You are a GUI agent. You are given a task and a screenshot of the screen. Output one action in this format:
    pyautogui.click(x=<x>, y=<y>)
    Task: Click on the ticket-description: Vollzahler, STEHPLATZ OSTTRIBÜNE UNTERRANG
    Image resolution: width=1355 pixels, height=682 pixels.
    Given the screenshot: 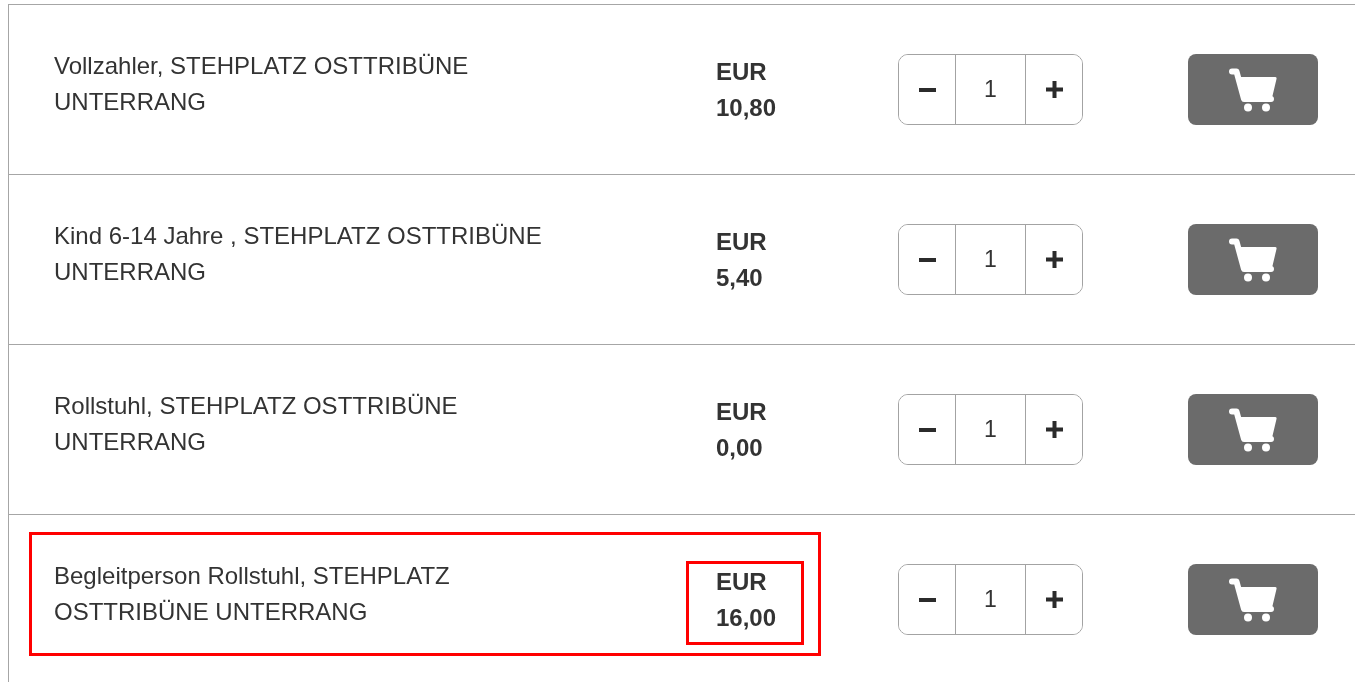 What is the action you would take?
    pyautogui.click(x=262, y=83)
    